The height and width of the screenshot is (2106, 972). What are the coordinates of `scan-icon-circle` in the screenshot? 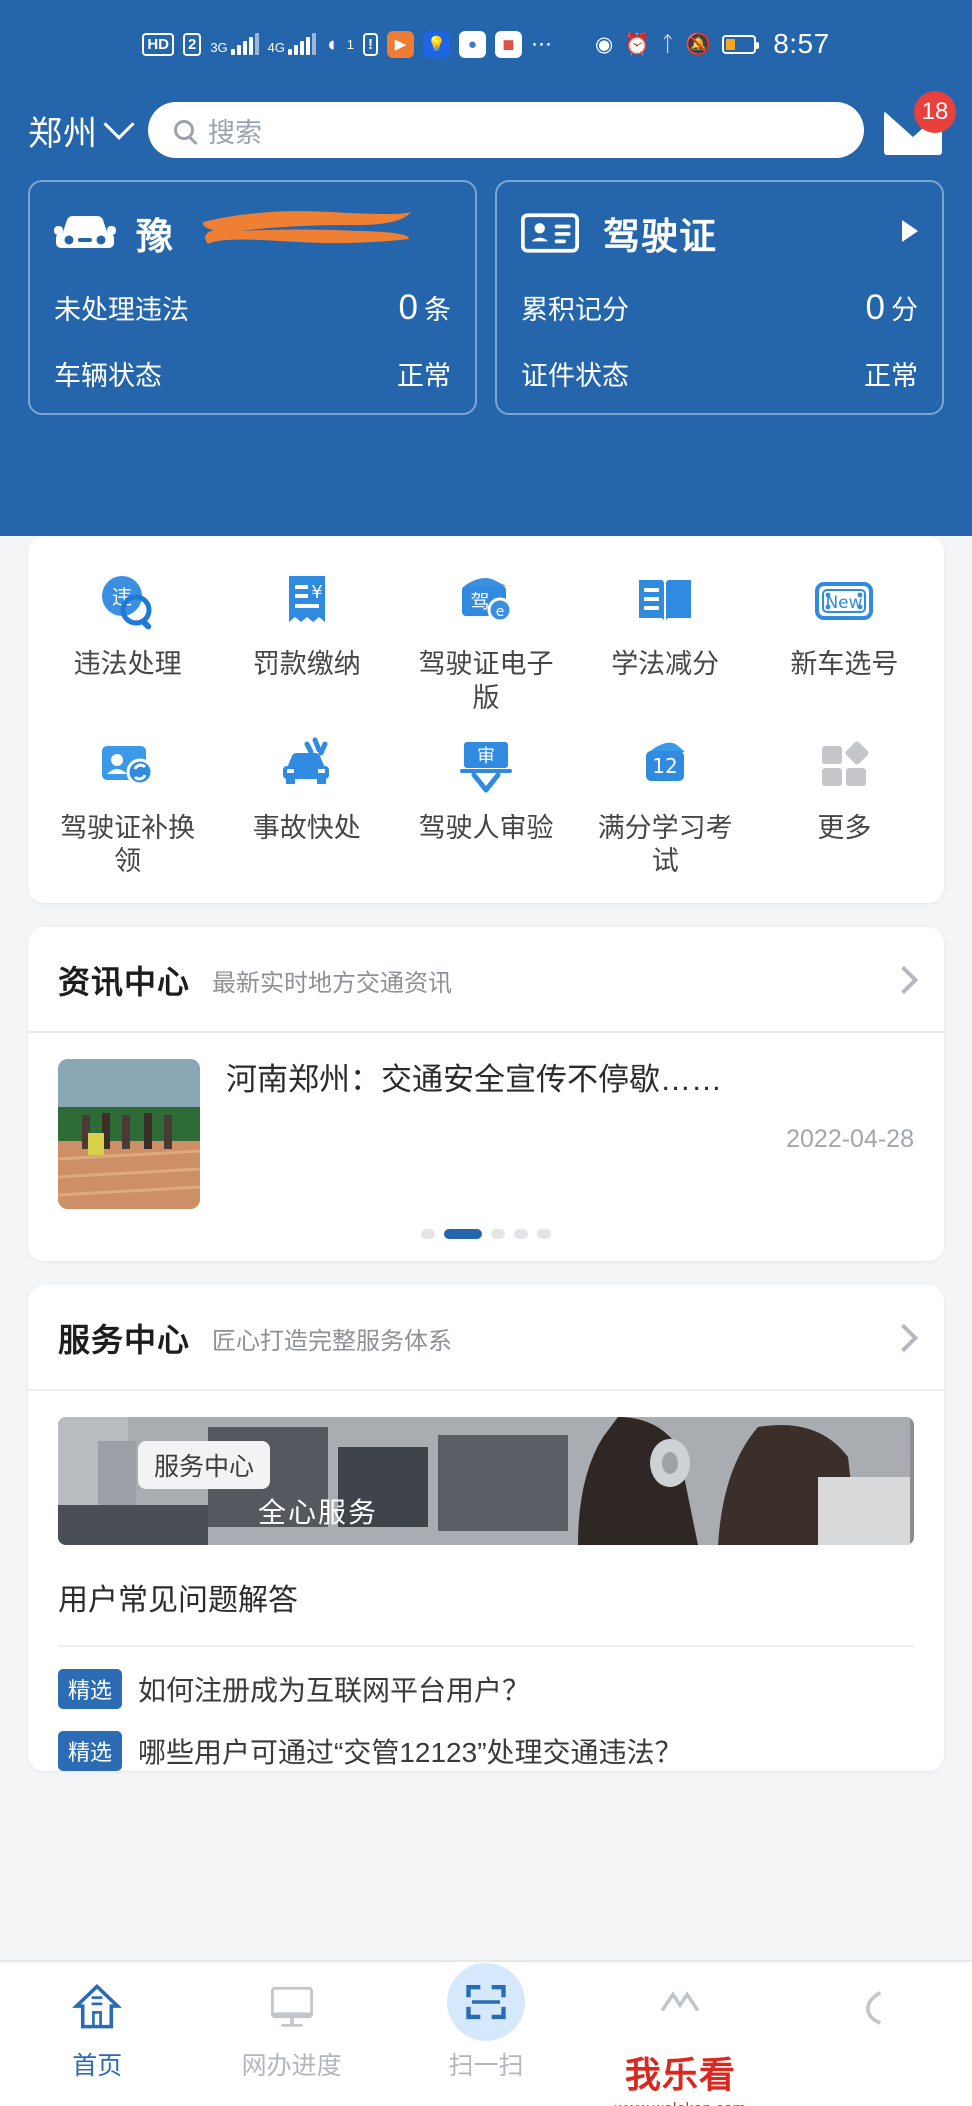 It's located at (486, 2002).